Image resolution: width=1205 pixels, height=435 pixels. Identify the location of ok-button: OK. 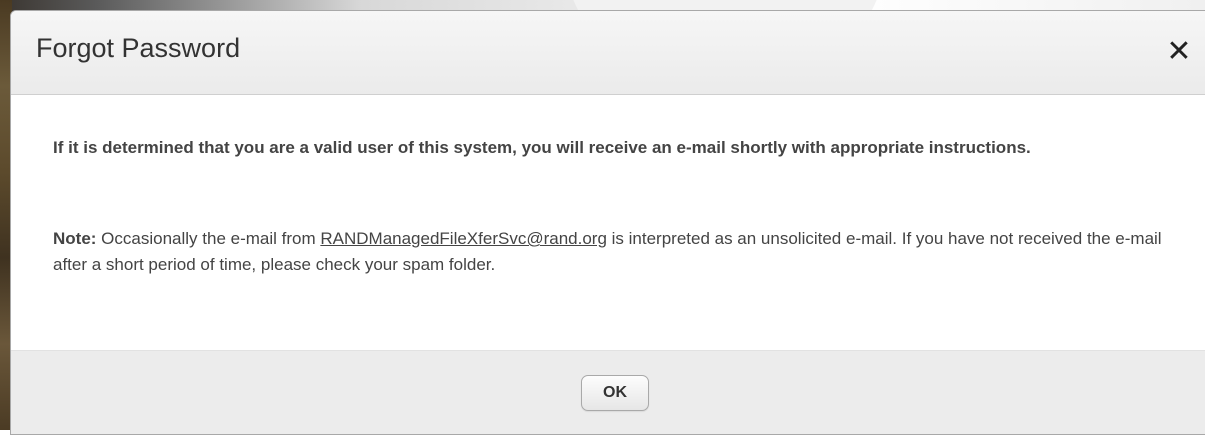
(615, 393).